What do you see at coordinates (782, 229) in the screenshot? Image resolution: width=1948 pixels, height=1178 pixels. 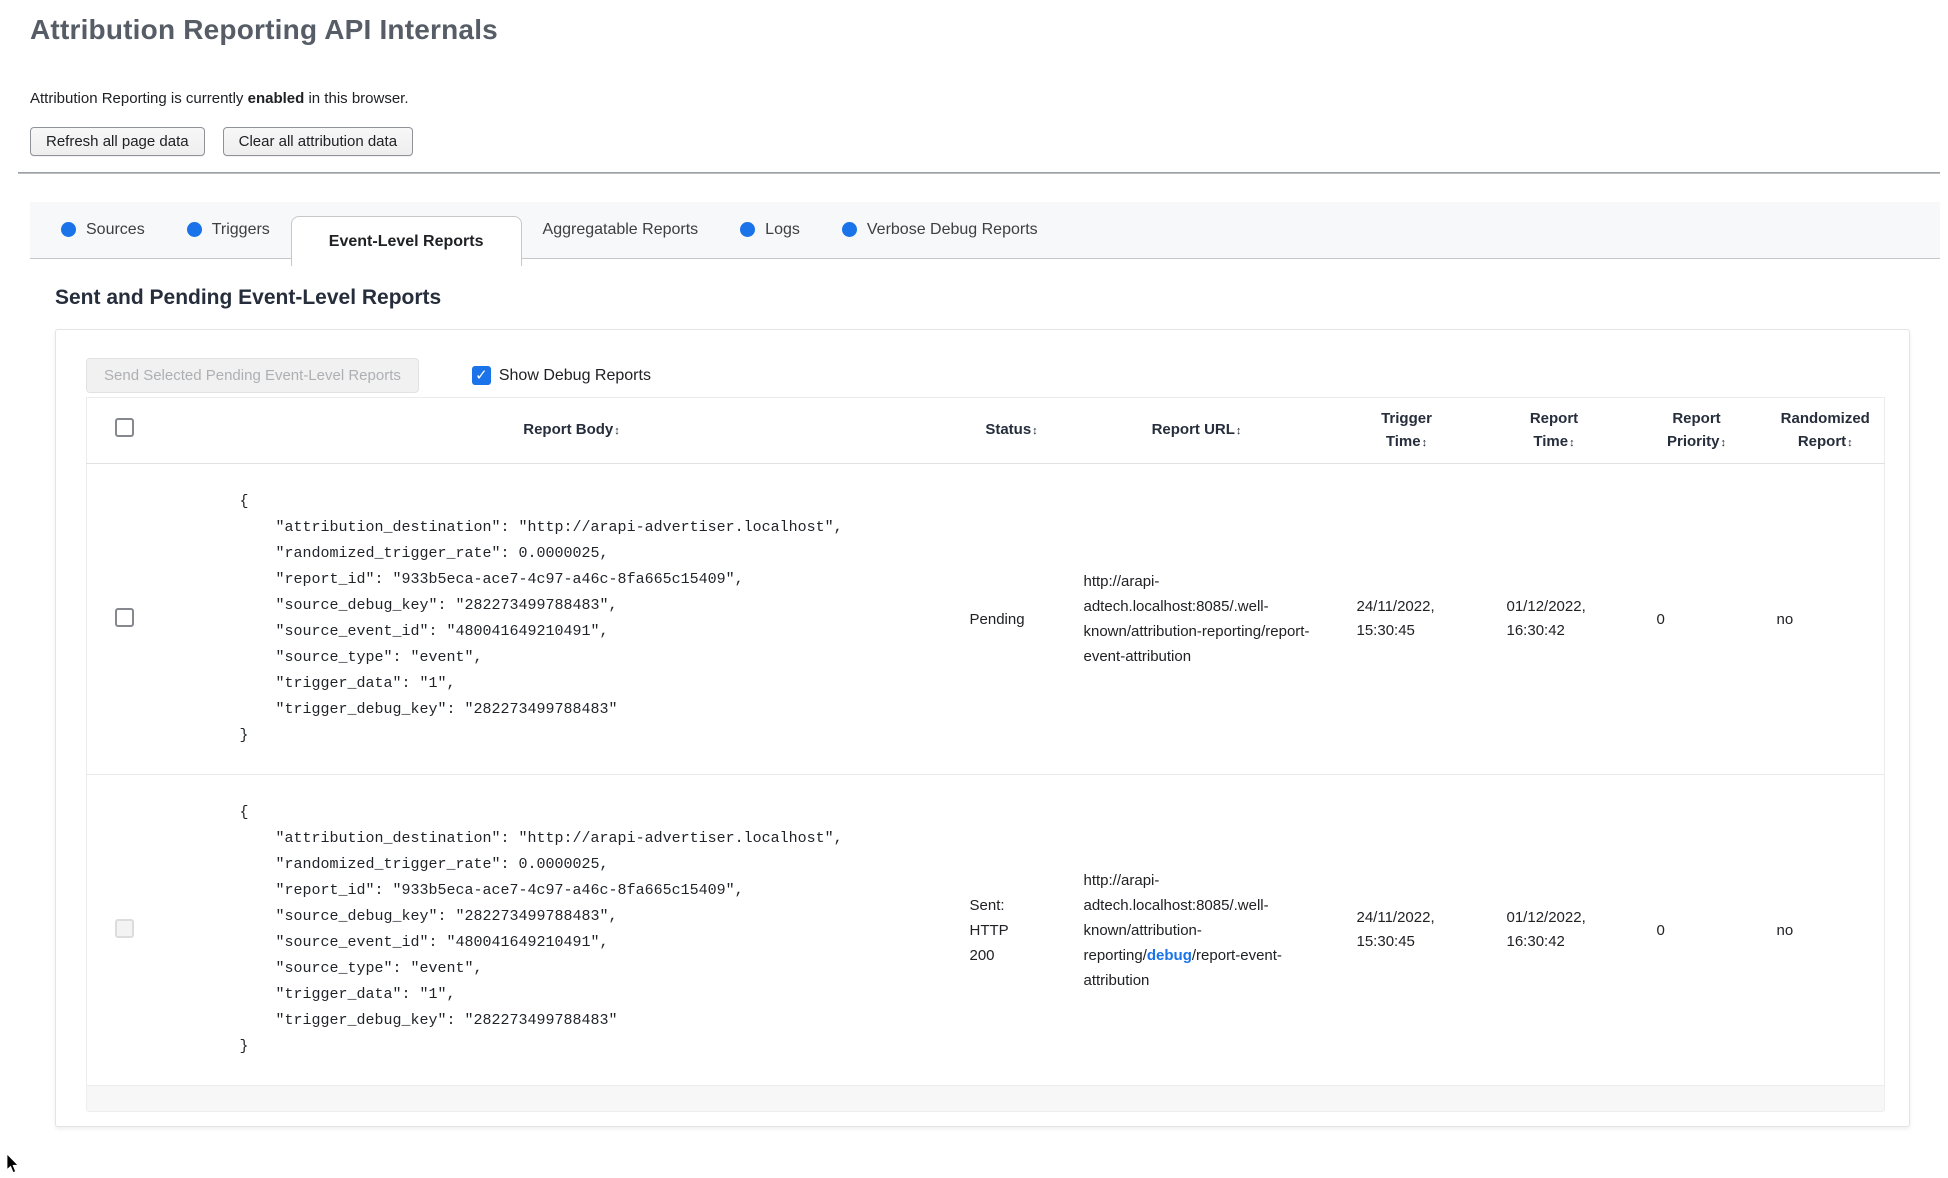 I see `tab-label: Logs` at bounding box center [782, 229].